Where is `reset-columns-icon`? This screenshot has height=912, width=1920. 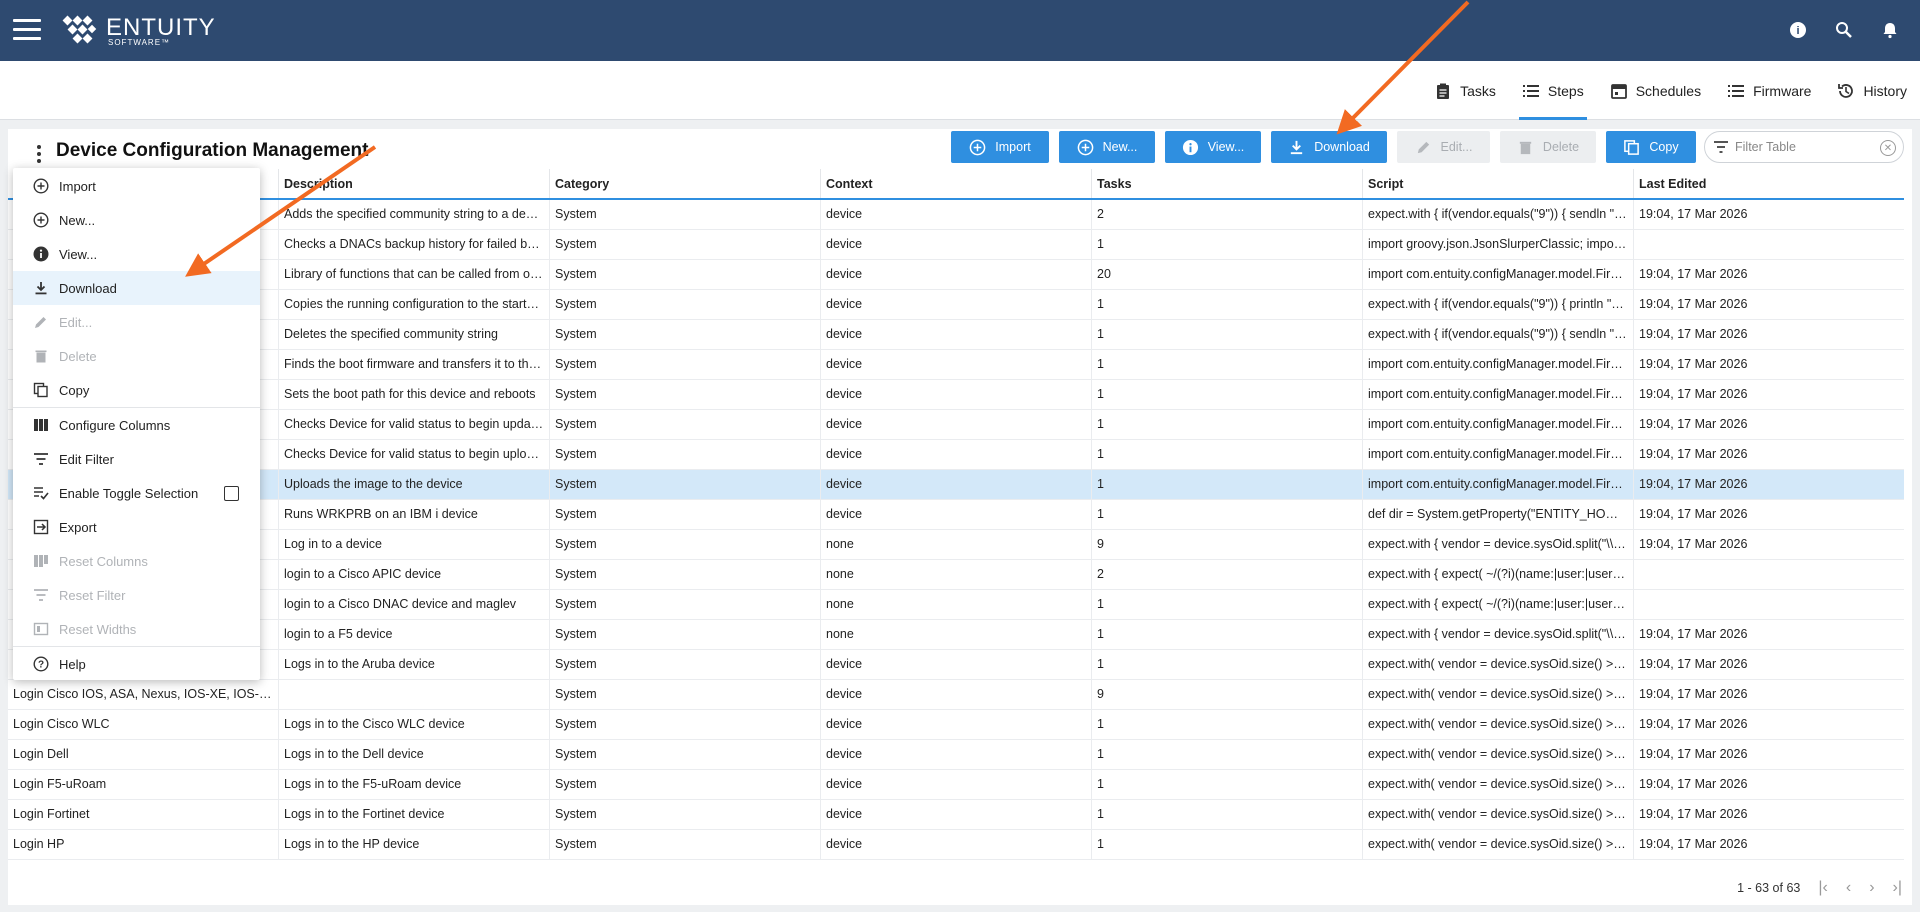
reset-columns-icon is located at coordinates (41, 561).